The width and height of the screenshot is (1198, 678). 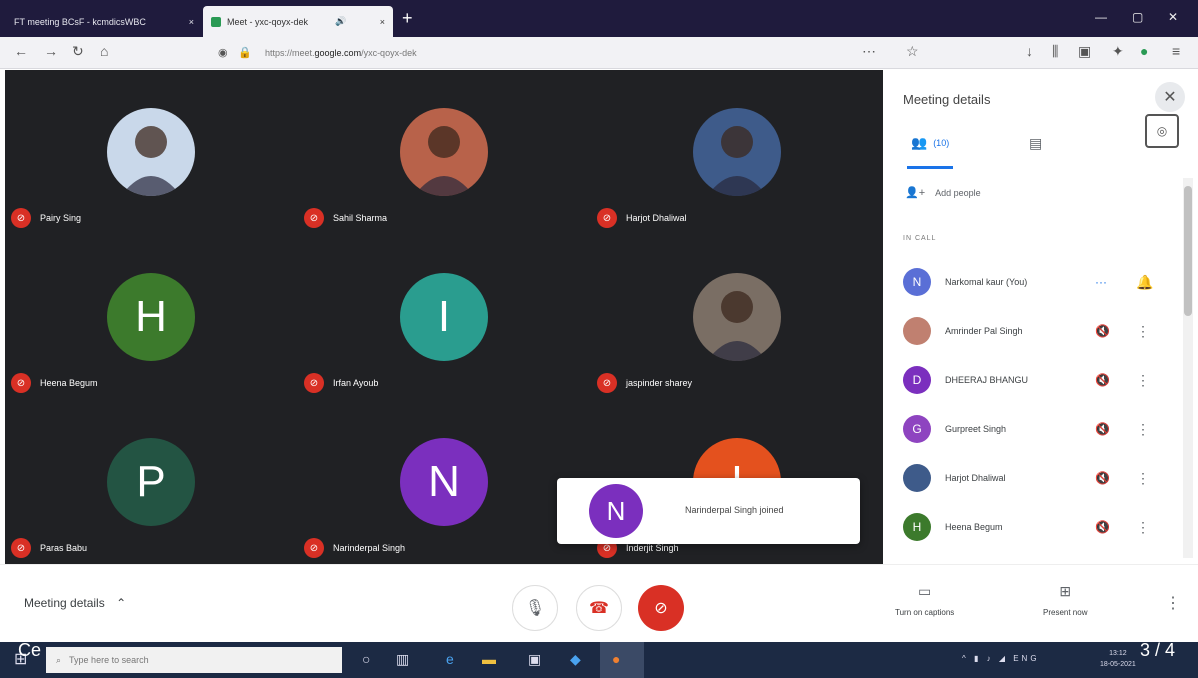 I want to click on person-name: Heena Begum, so click(x=974, y=527).